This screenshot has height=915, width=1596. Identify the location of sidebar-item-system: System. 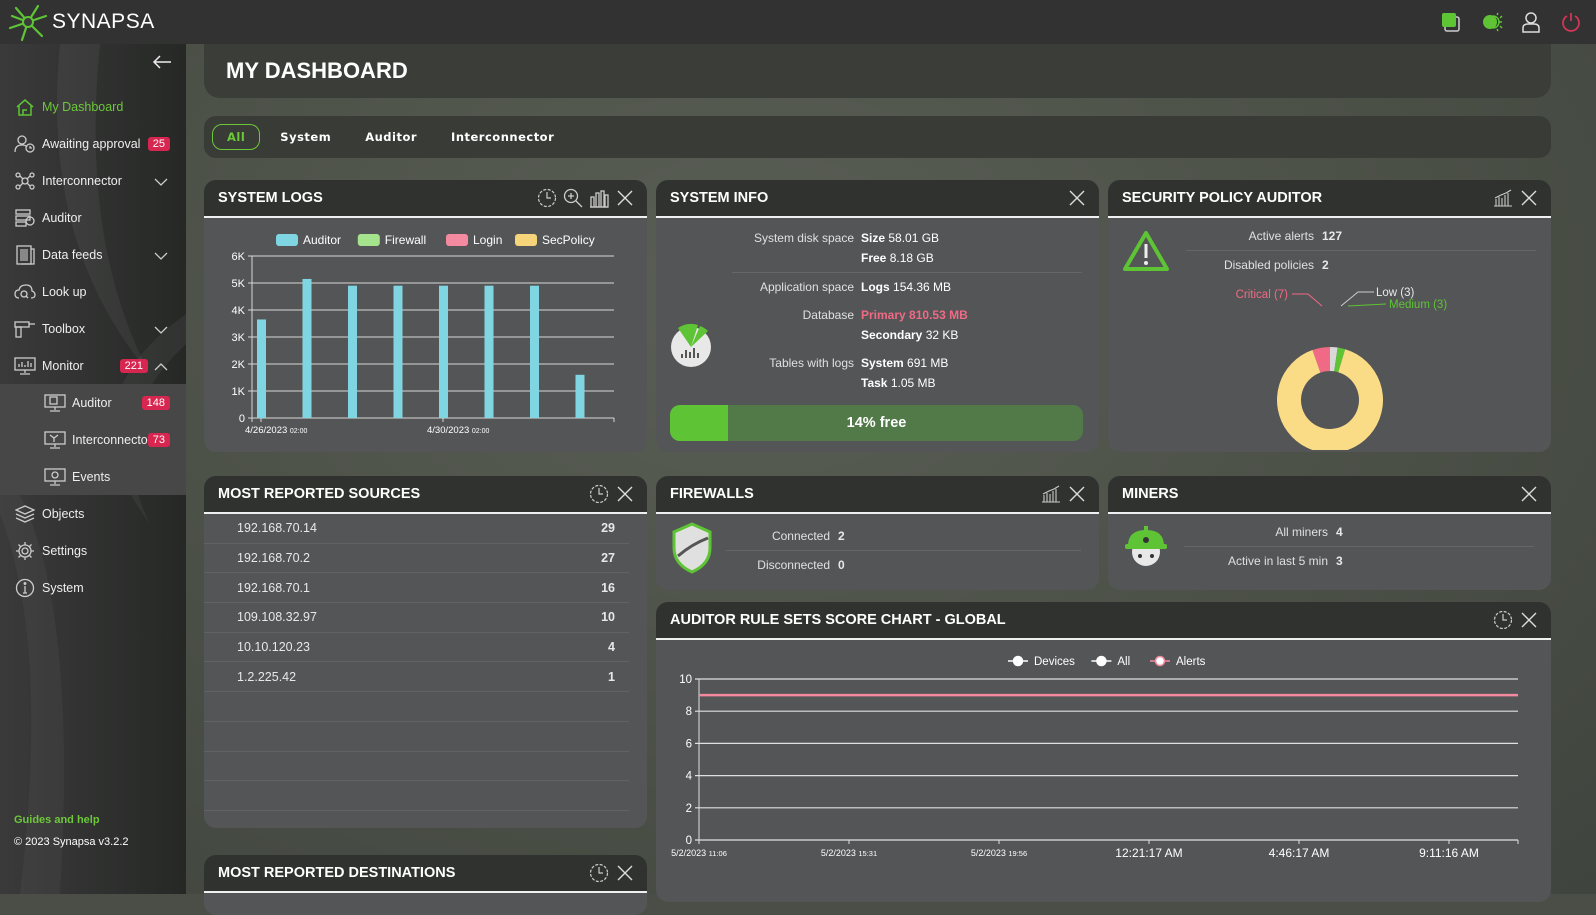
(93, 587).